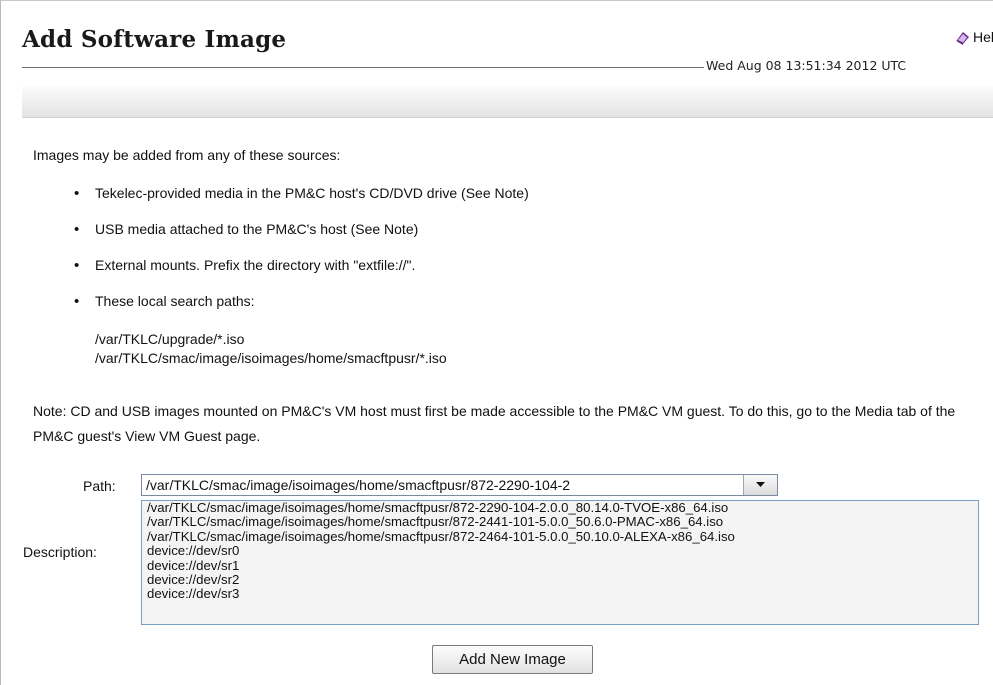 The height and width of the screenshot is (685, 993). Describe the element at coordinates (507, 102) in the screenshot. I see `toolbar-bar` at that location.